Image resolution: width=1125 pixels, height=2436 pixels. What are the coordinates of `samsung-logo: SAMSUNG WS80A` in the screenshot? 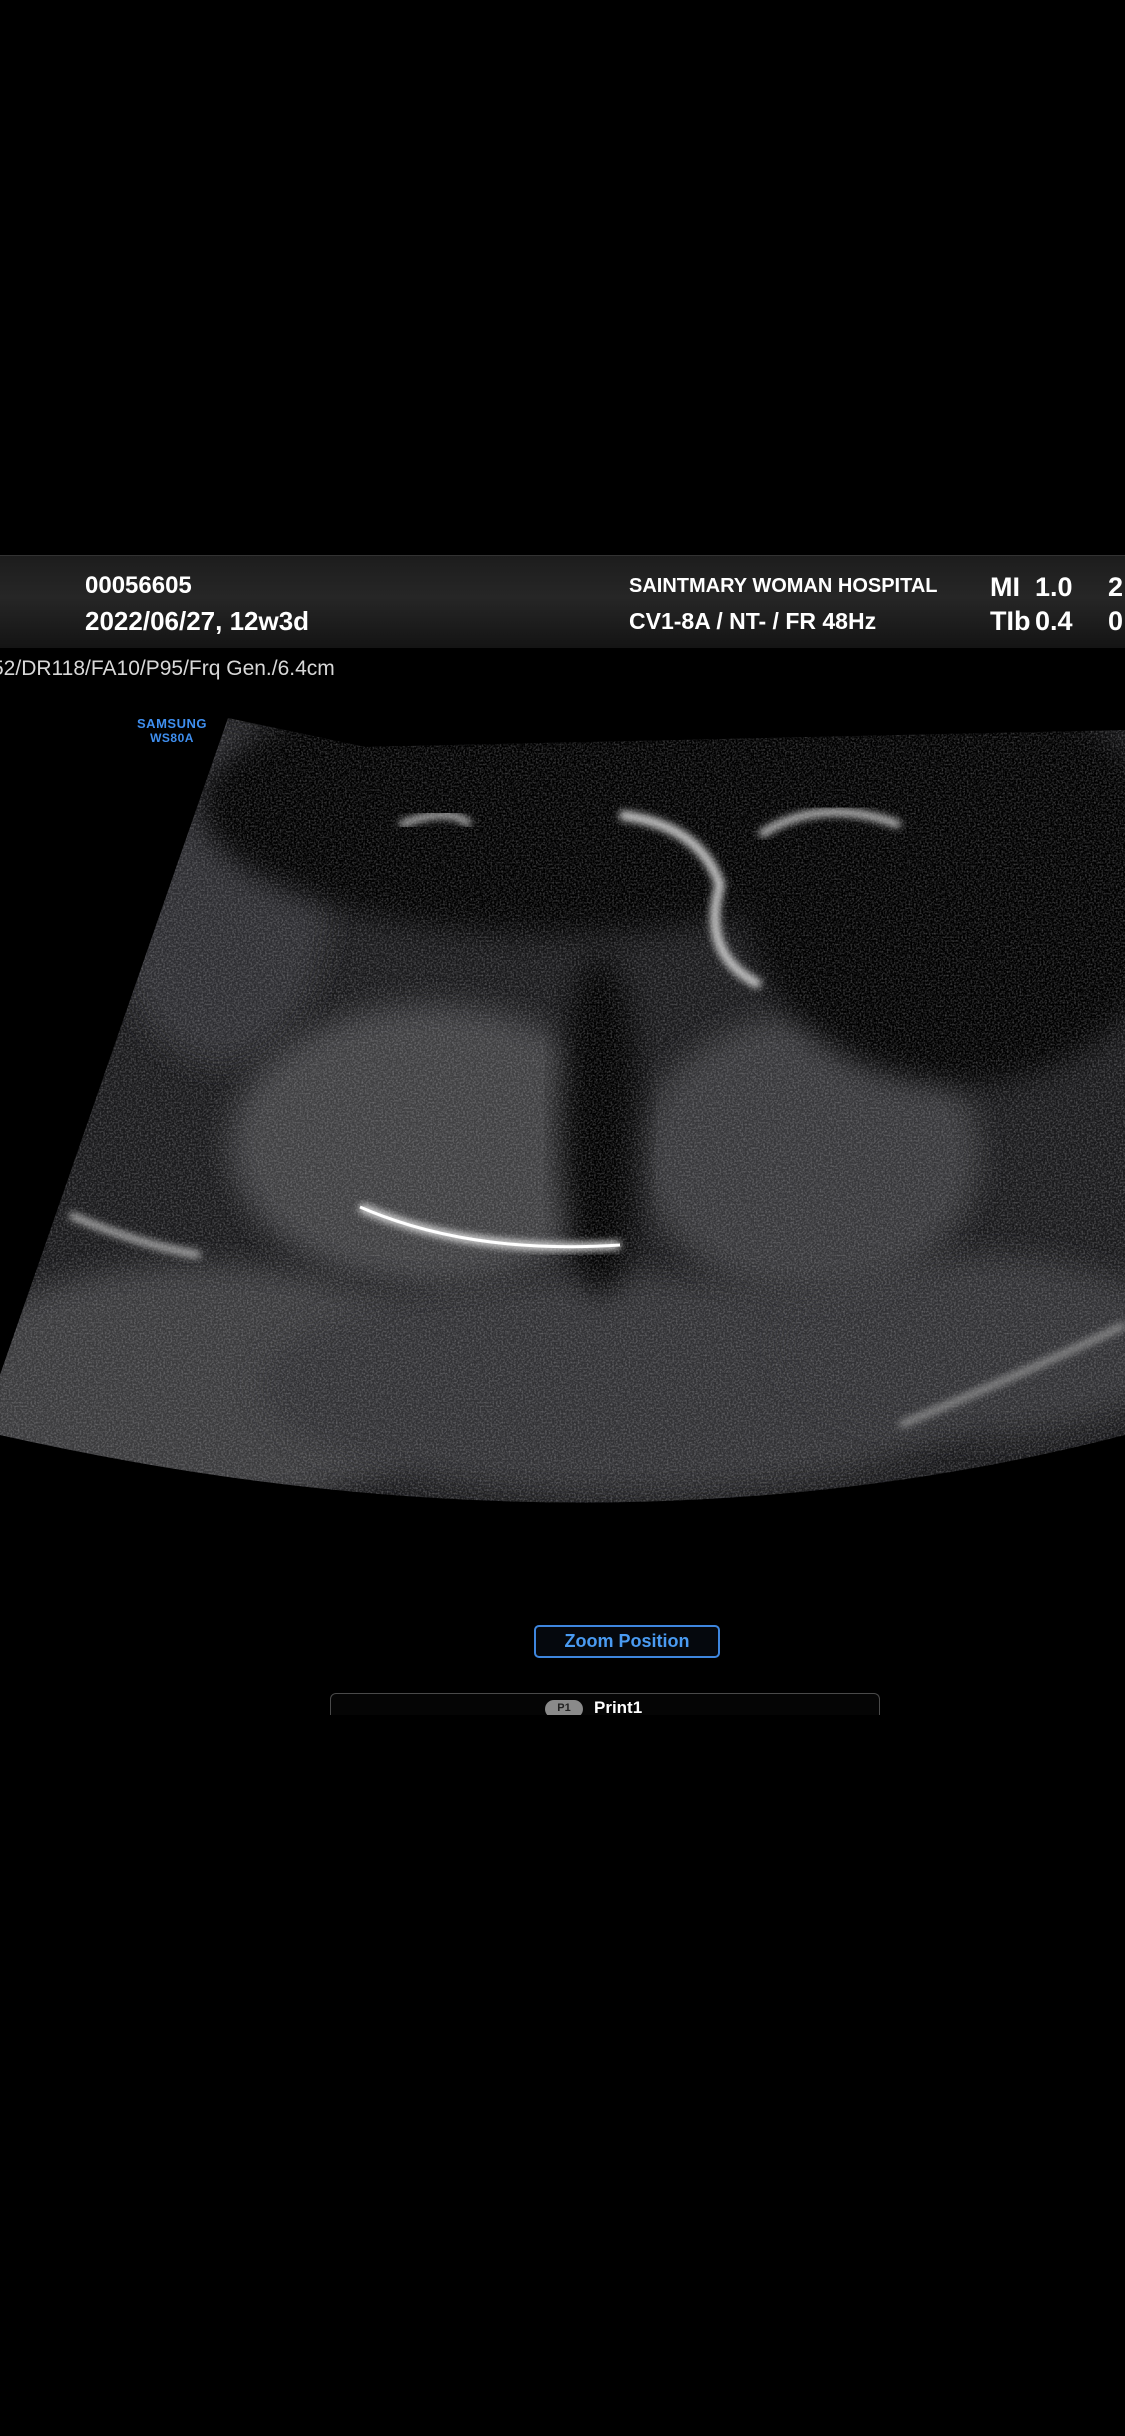 It's located at (172, 731).